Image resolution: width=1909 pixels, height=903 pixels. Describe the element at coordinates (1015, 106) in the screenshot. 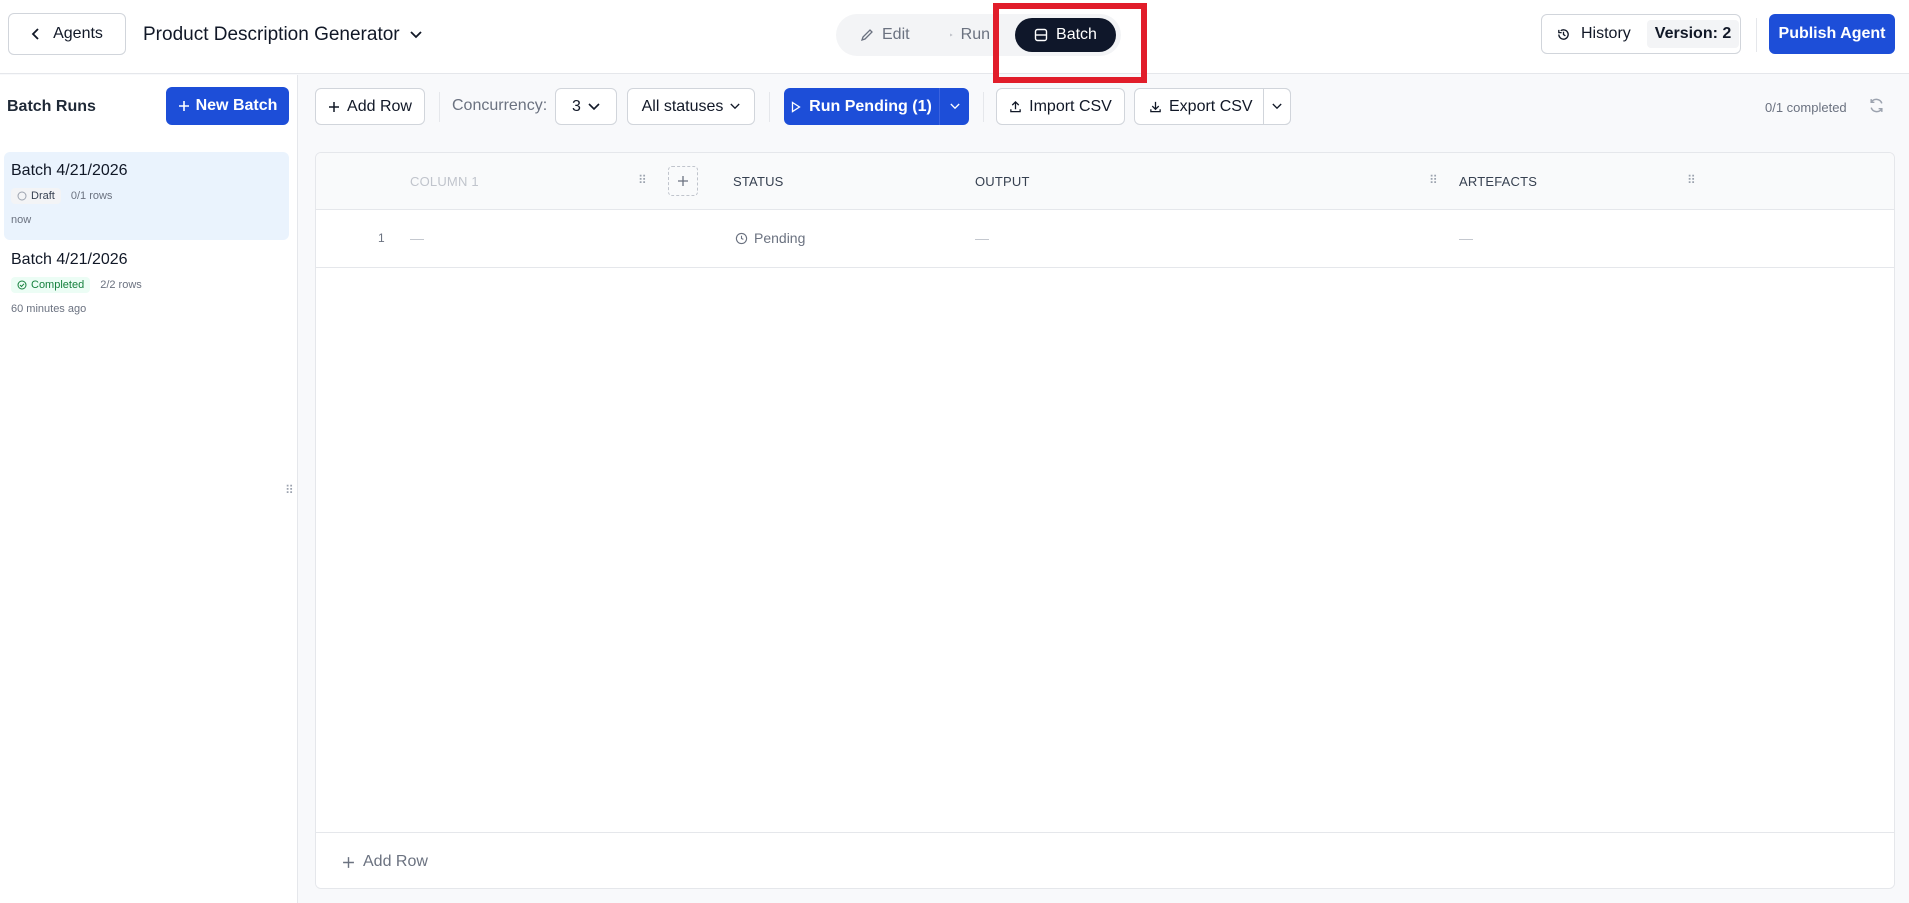

I see `upload-icon` at that location.